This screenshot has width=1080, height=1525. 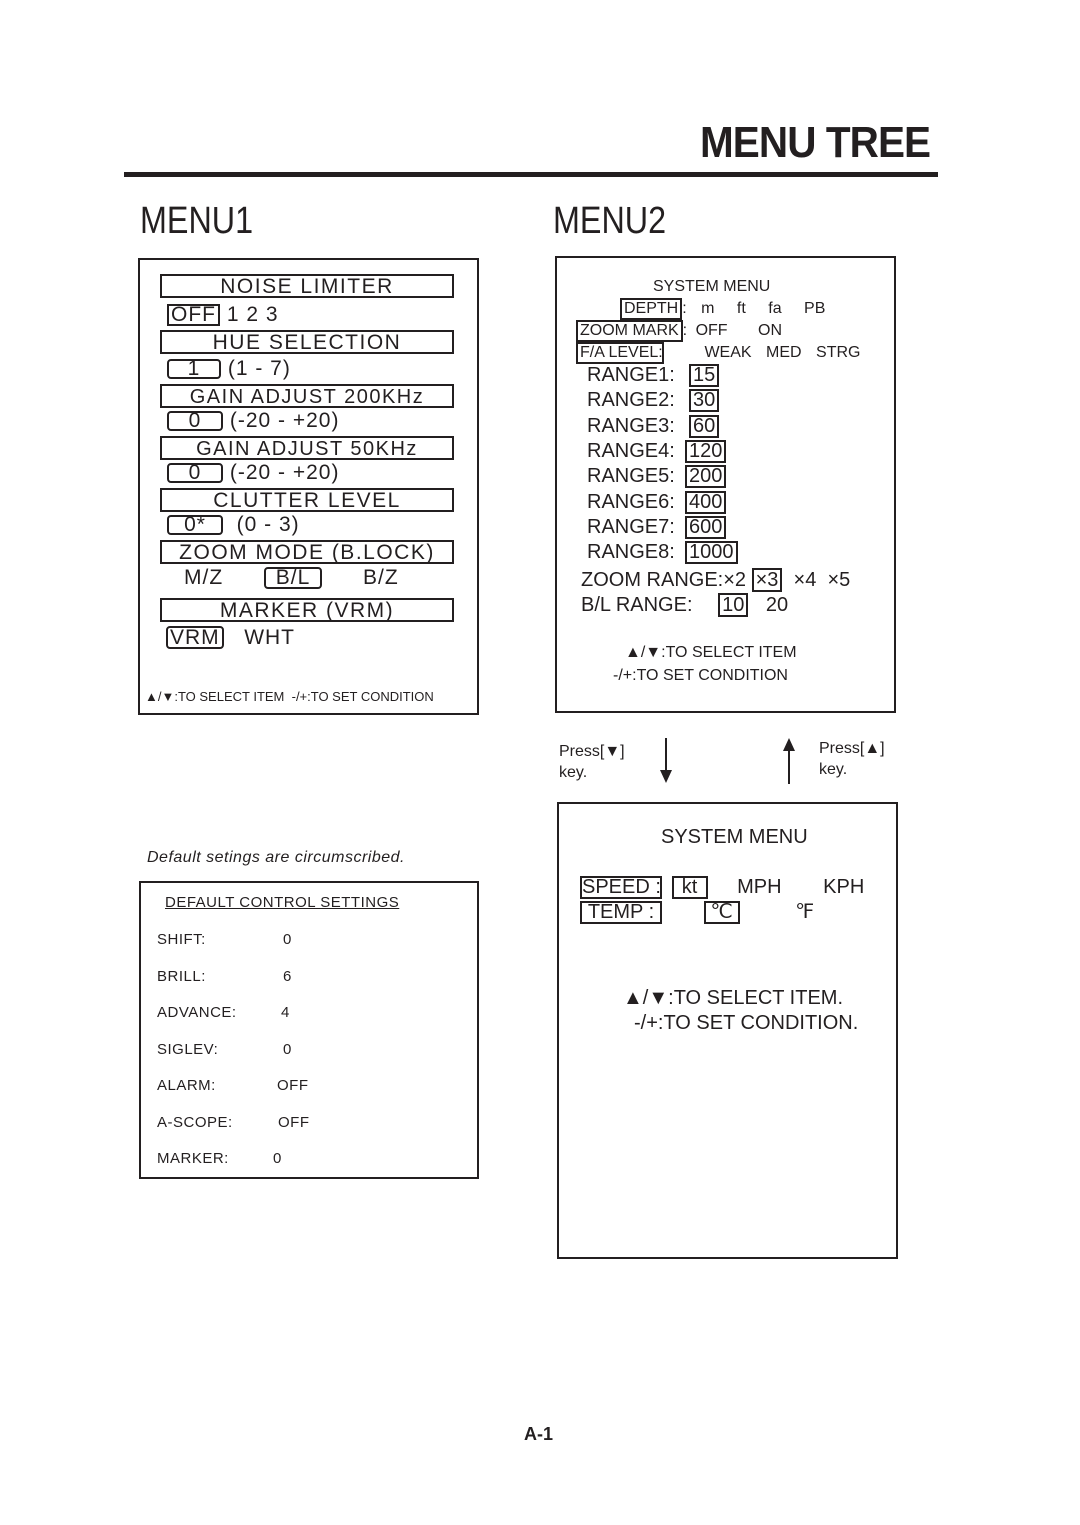 What do you see at coordinates (230, 637) in the screenshot?
I see `marker-options: VRM WHT` at bounding box center [230, 637].